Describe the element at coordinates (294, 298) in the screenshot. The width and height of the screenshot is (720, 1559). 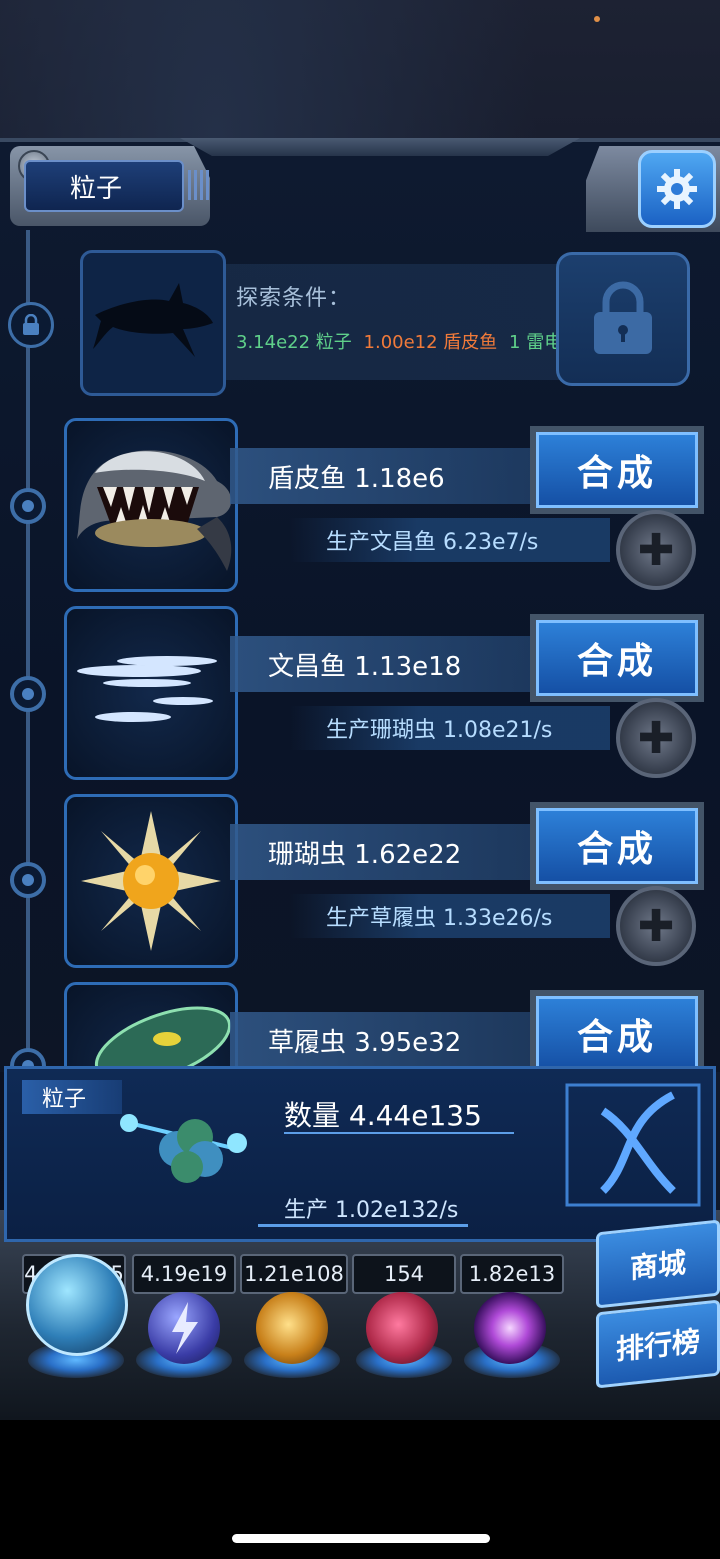
I see `explore-condition-title: 探索条件：` at that location.